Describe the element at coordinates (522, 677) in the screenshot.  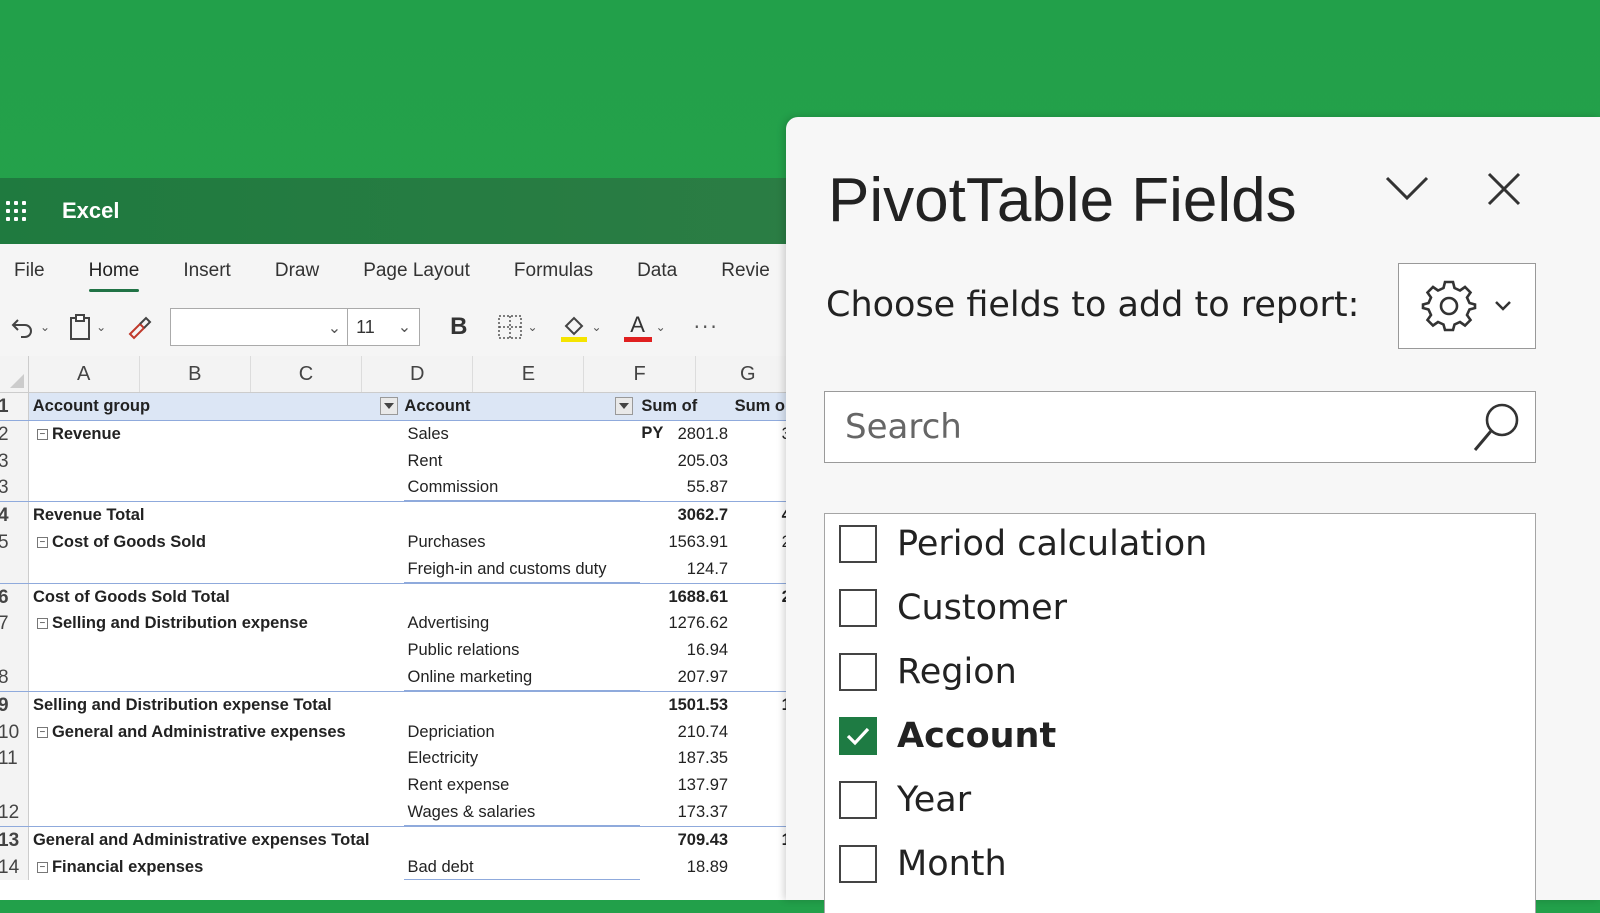
I see `cell: Online marketing` at that location.